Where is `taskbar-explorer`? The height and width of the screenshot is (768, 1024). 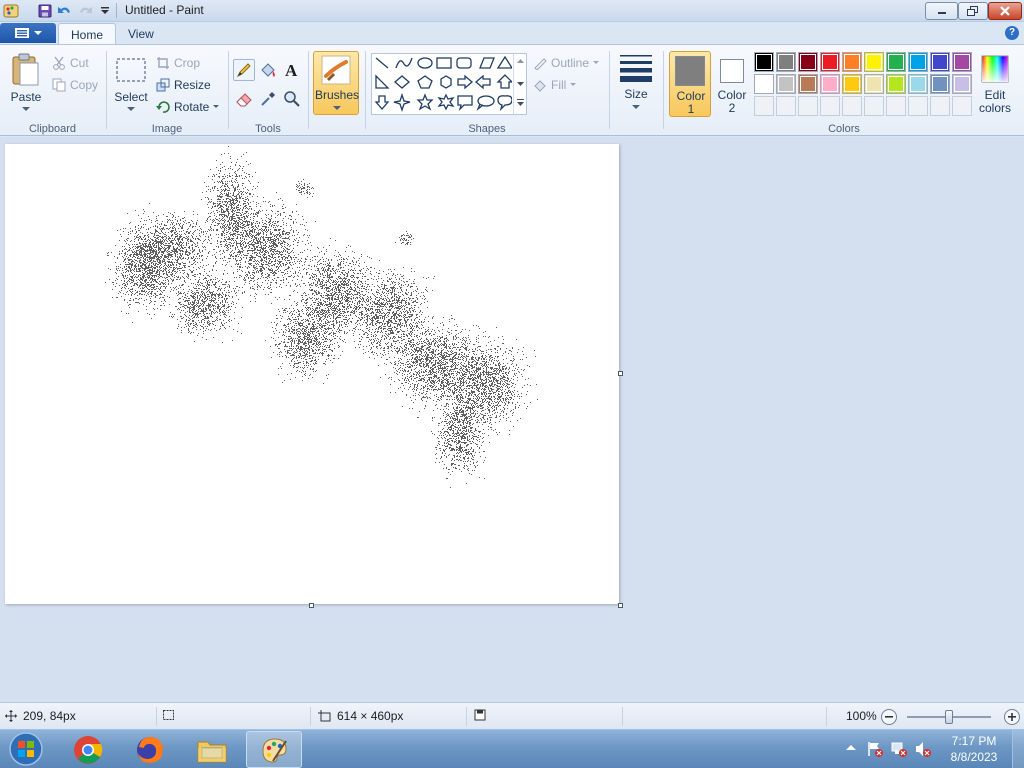 taskbar-explorer is located at coordinates (212, 749).